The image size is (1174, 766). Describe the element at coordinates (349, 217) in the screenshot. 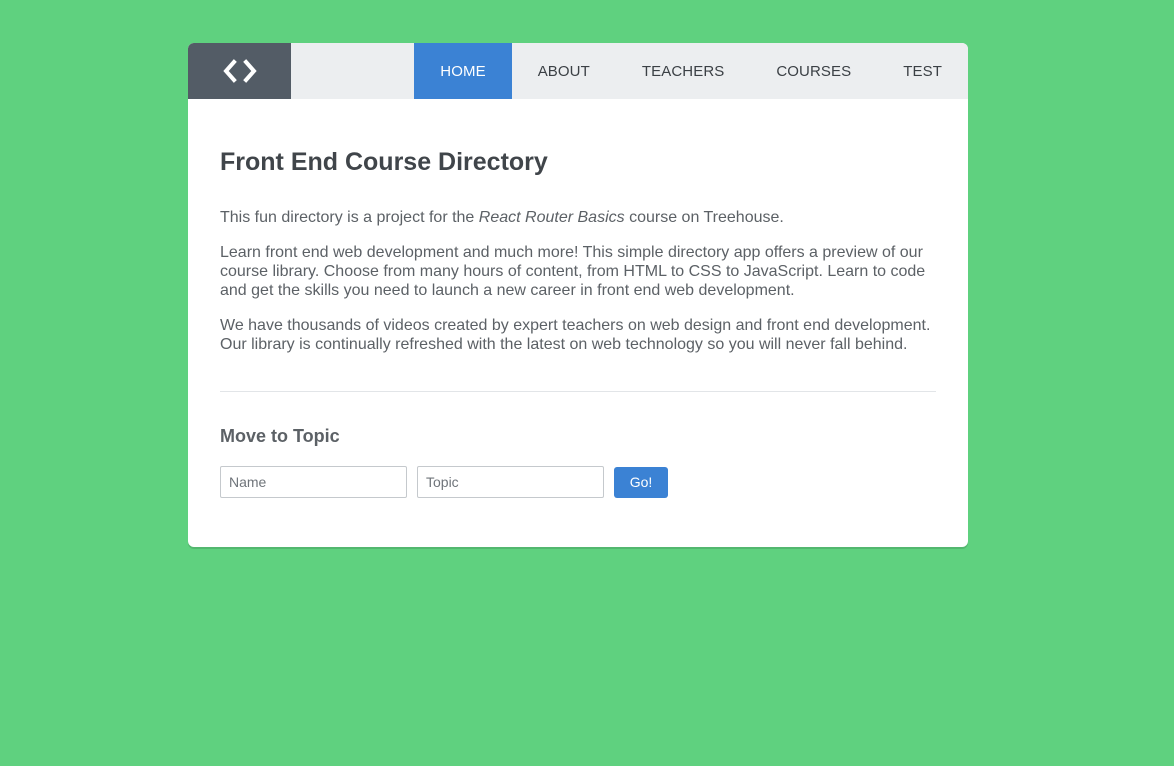

I see `intro-text-before: This fun directory is a project for the` at that location.